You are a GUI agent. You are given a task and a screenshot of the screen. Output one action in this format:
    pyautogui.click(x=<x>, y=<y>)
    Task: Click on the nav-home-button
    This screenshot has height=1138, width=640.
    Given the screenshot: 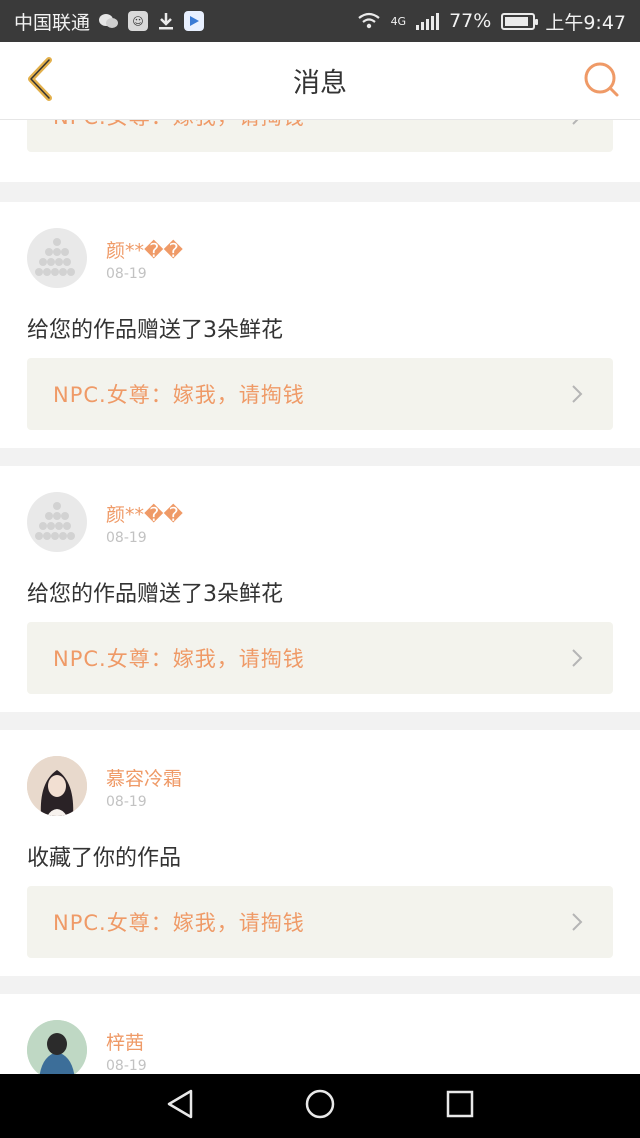 What is the action you would take?
    pyautogui.click(x=320, y=1106)
    